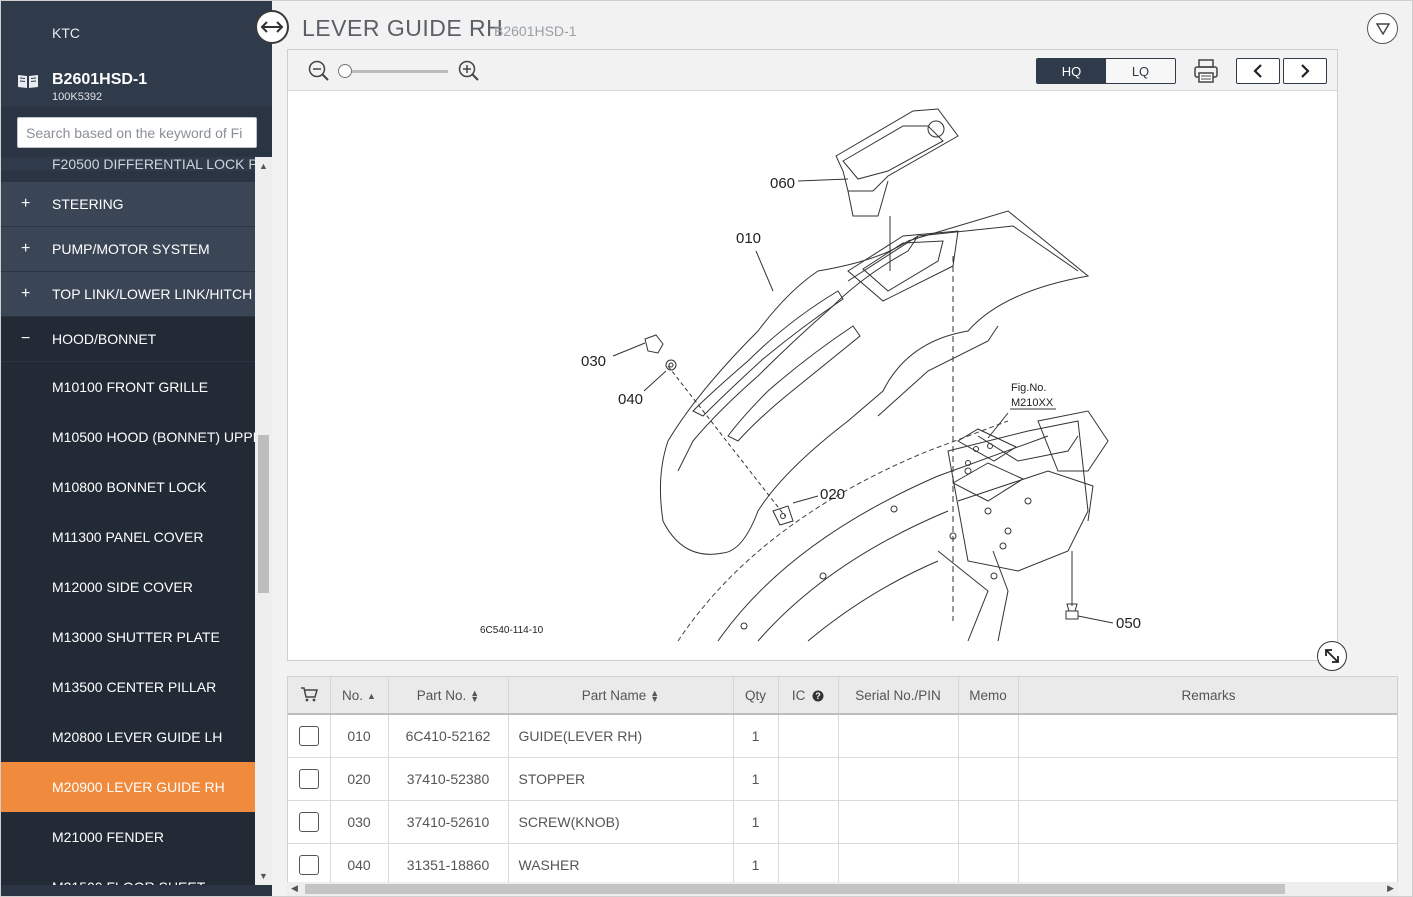  Describe the element at coordinates (448, 779) in the screenshot. I see `cell-part-no: 37410-52380` at that location.